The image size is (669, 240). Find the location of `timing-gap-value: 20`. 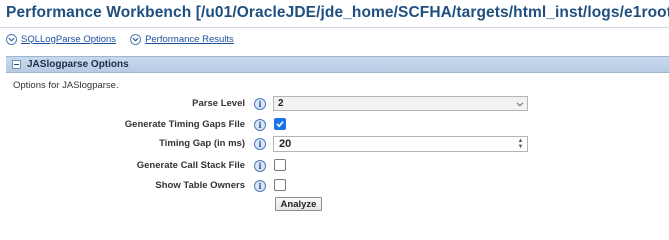

timing-gap-value: 20 is located at coordinates (285, 144).